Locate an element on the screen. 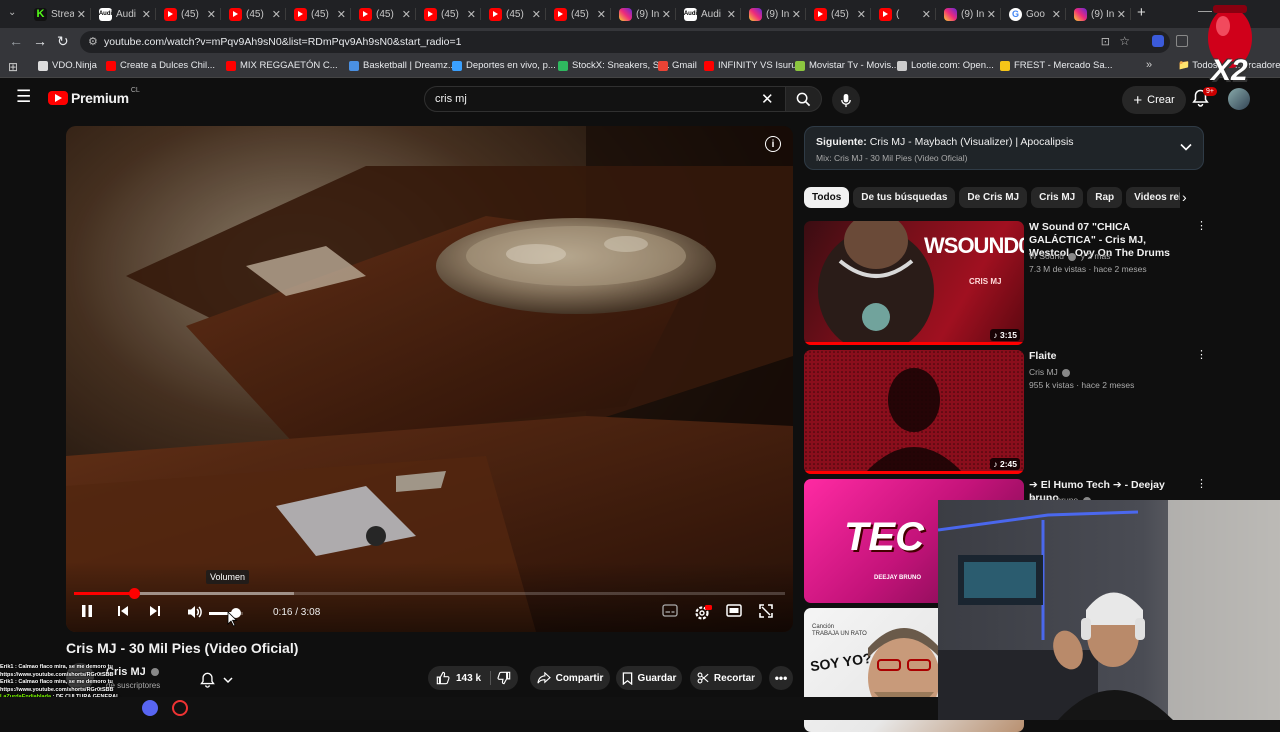 The image size is (1280, 732). save-button: Guardar is located at coordinates (649, 678).